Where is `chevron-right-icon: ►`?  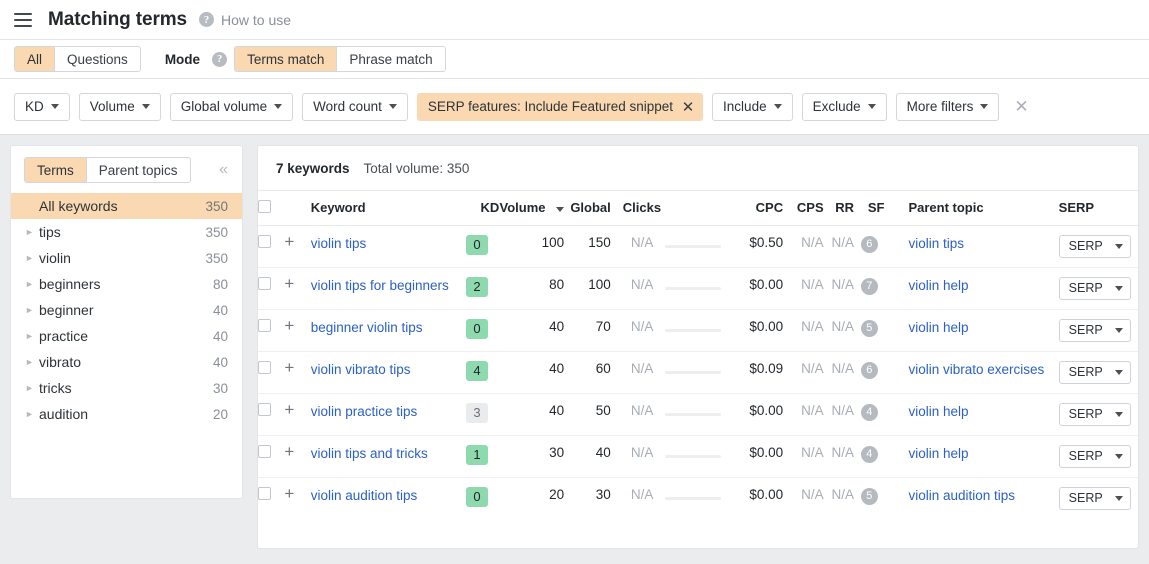 chevron-right-icon: ► is located at coordinates (29, 310).